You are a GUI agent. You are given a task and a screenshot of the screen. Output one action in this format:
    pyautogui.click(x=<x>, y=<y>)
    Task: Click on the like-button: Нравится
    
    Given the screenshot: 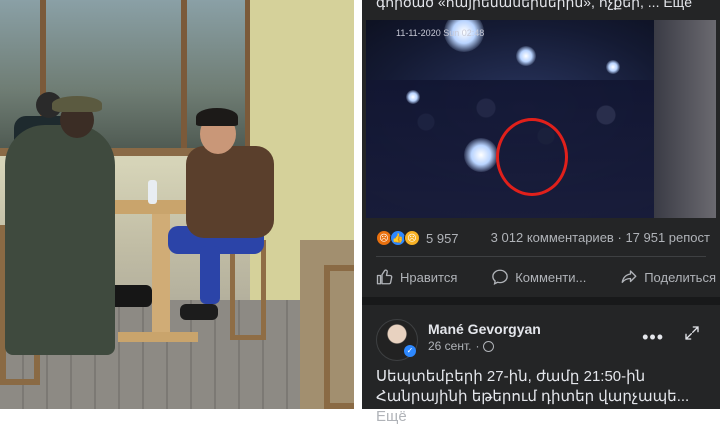 What is the action you would take?
    pyautogui.click(x=416, y=277)
    